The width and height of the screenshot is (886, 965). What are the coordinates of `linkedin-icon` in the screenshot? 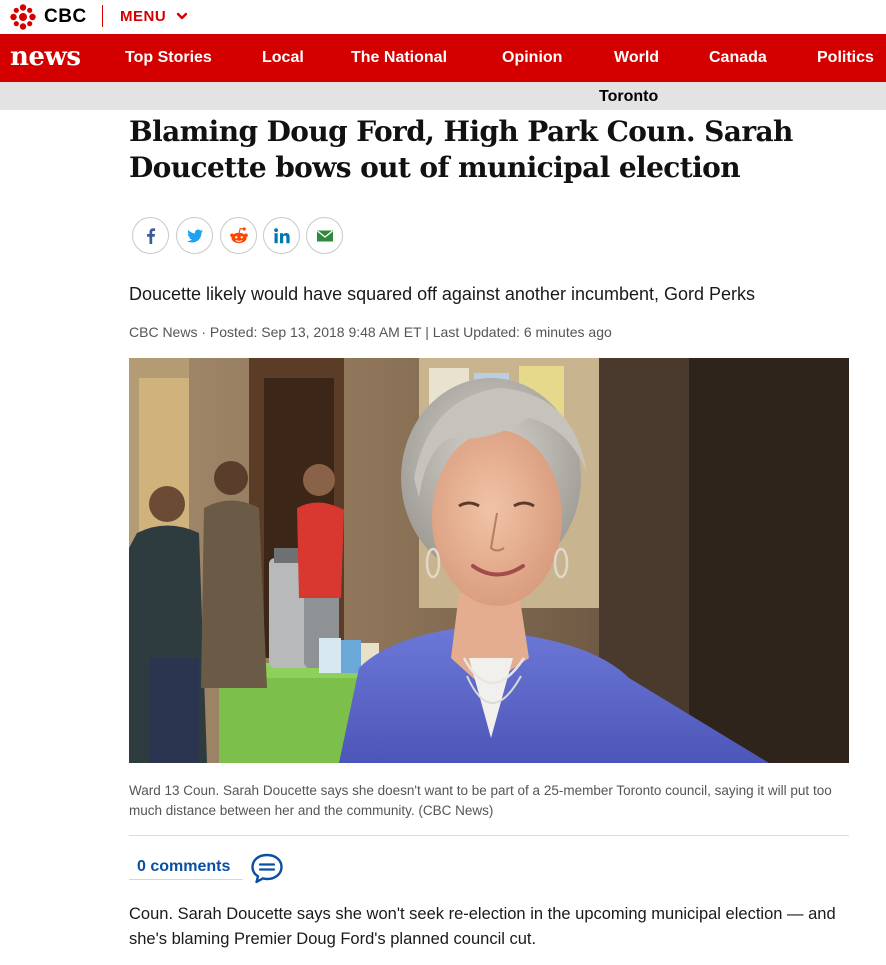 It's located at (281, 235).